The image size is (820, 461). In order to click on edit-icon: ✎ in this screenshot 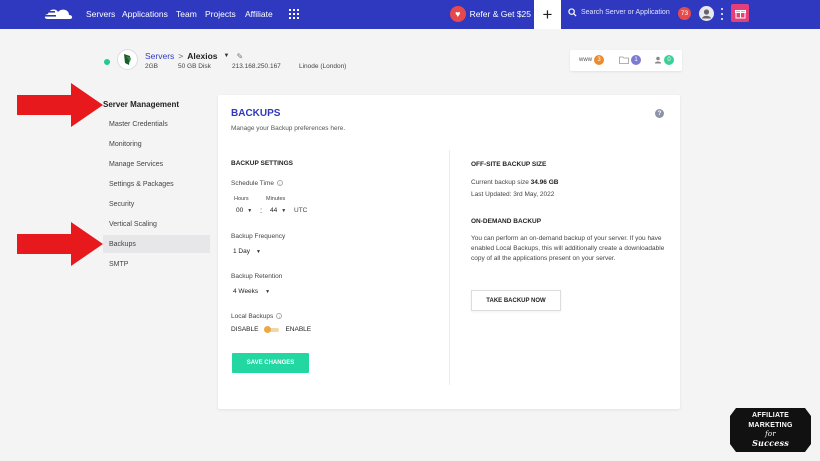, I will do `click(239, 56)`.